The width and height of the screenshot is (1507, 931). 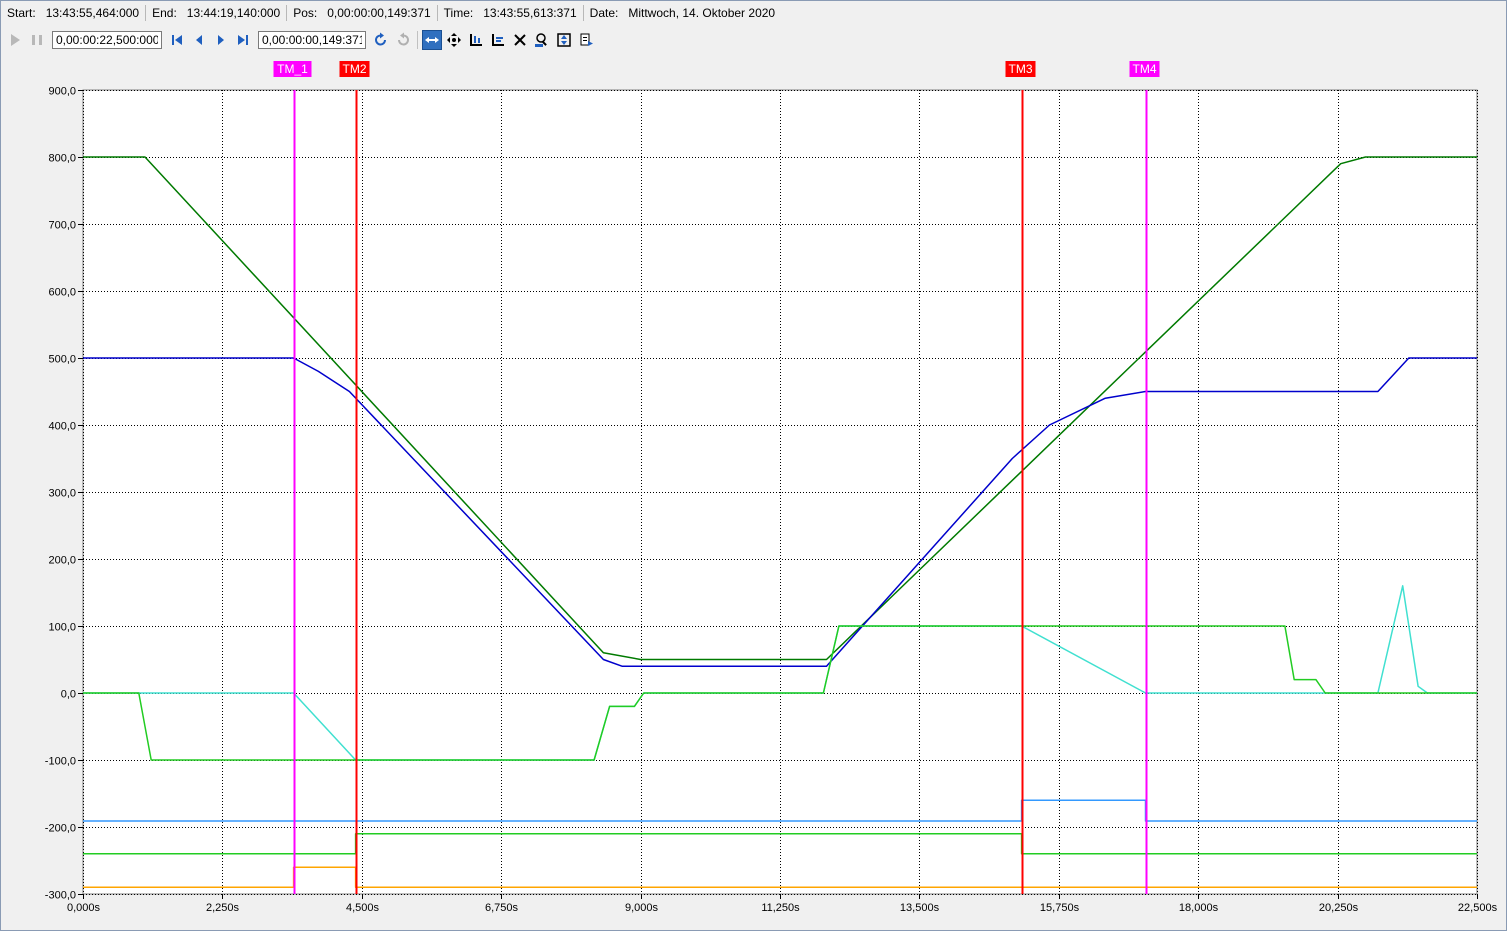 I want to click on info-date: Date: Mittwoch, 14. Oktober 2020, so click(x=682, y=13).